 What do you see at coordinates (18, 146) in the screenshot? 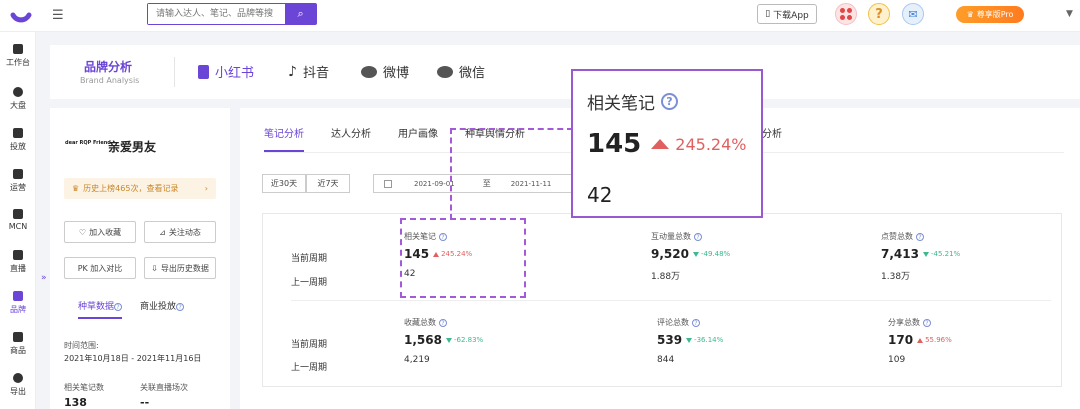
I see `rail-label: 投放` at bounding box center [18, 146].